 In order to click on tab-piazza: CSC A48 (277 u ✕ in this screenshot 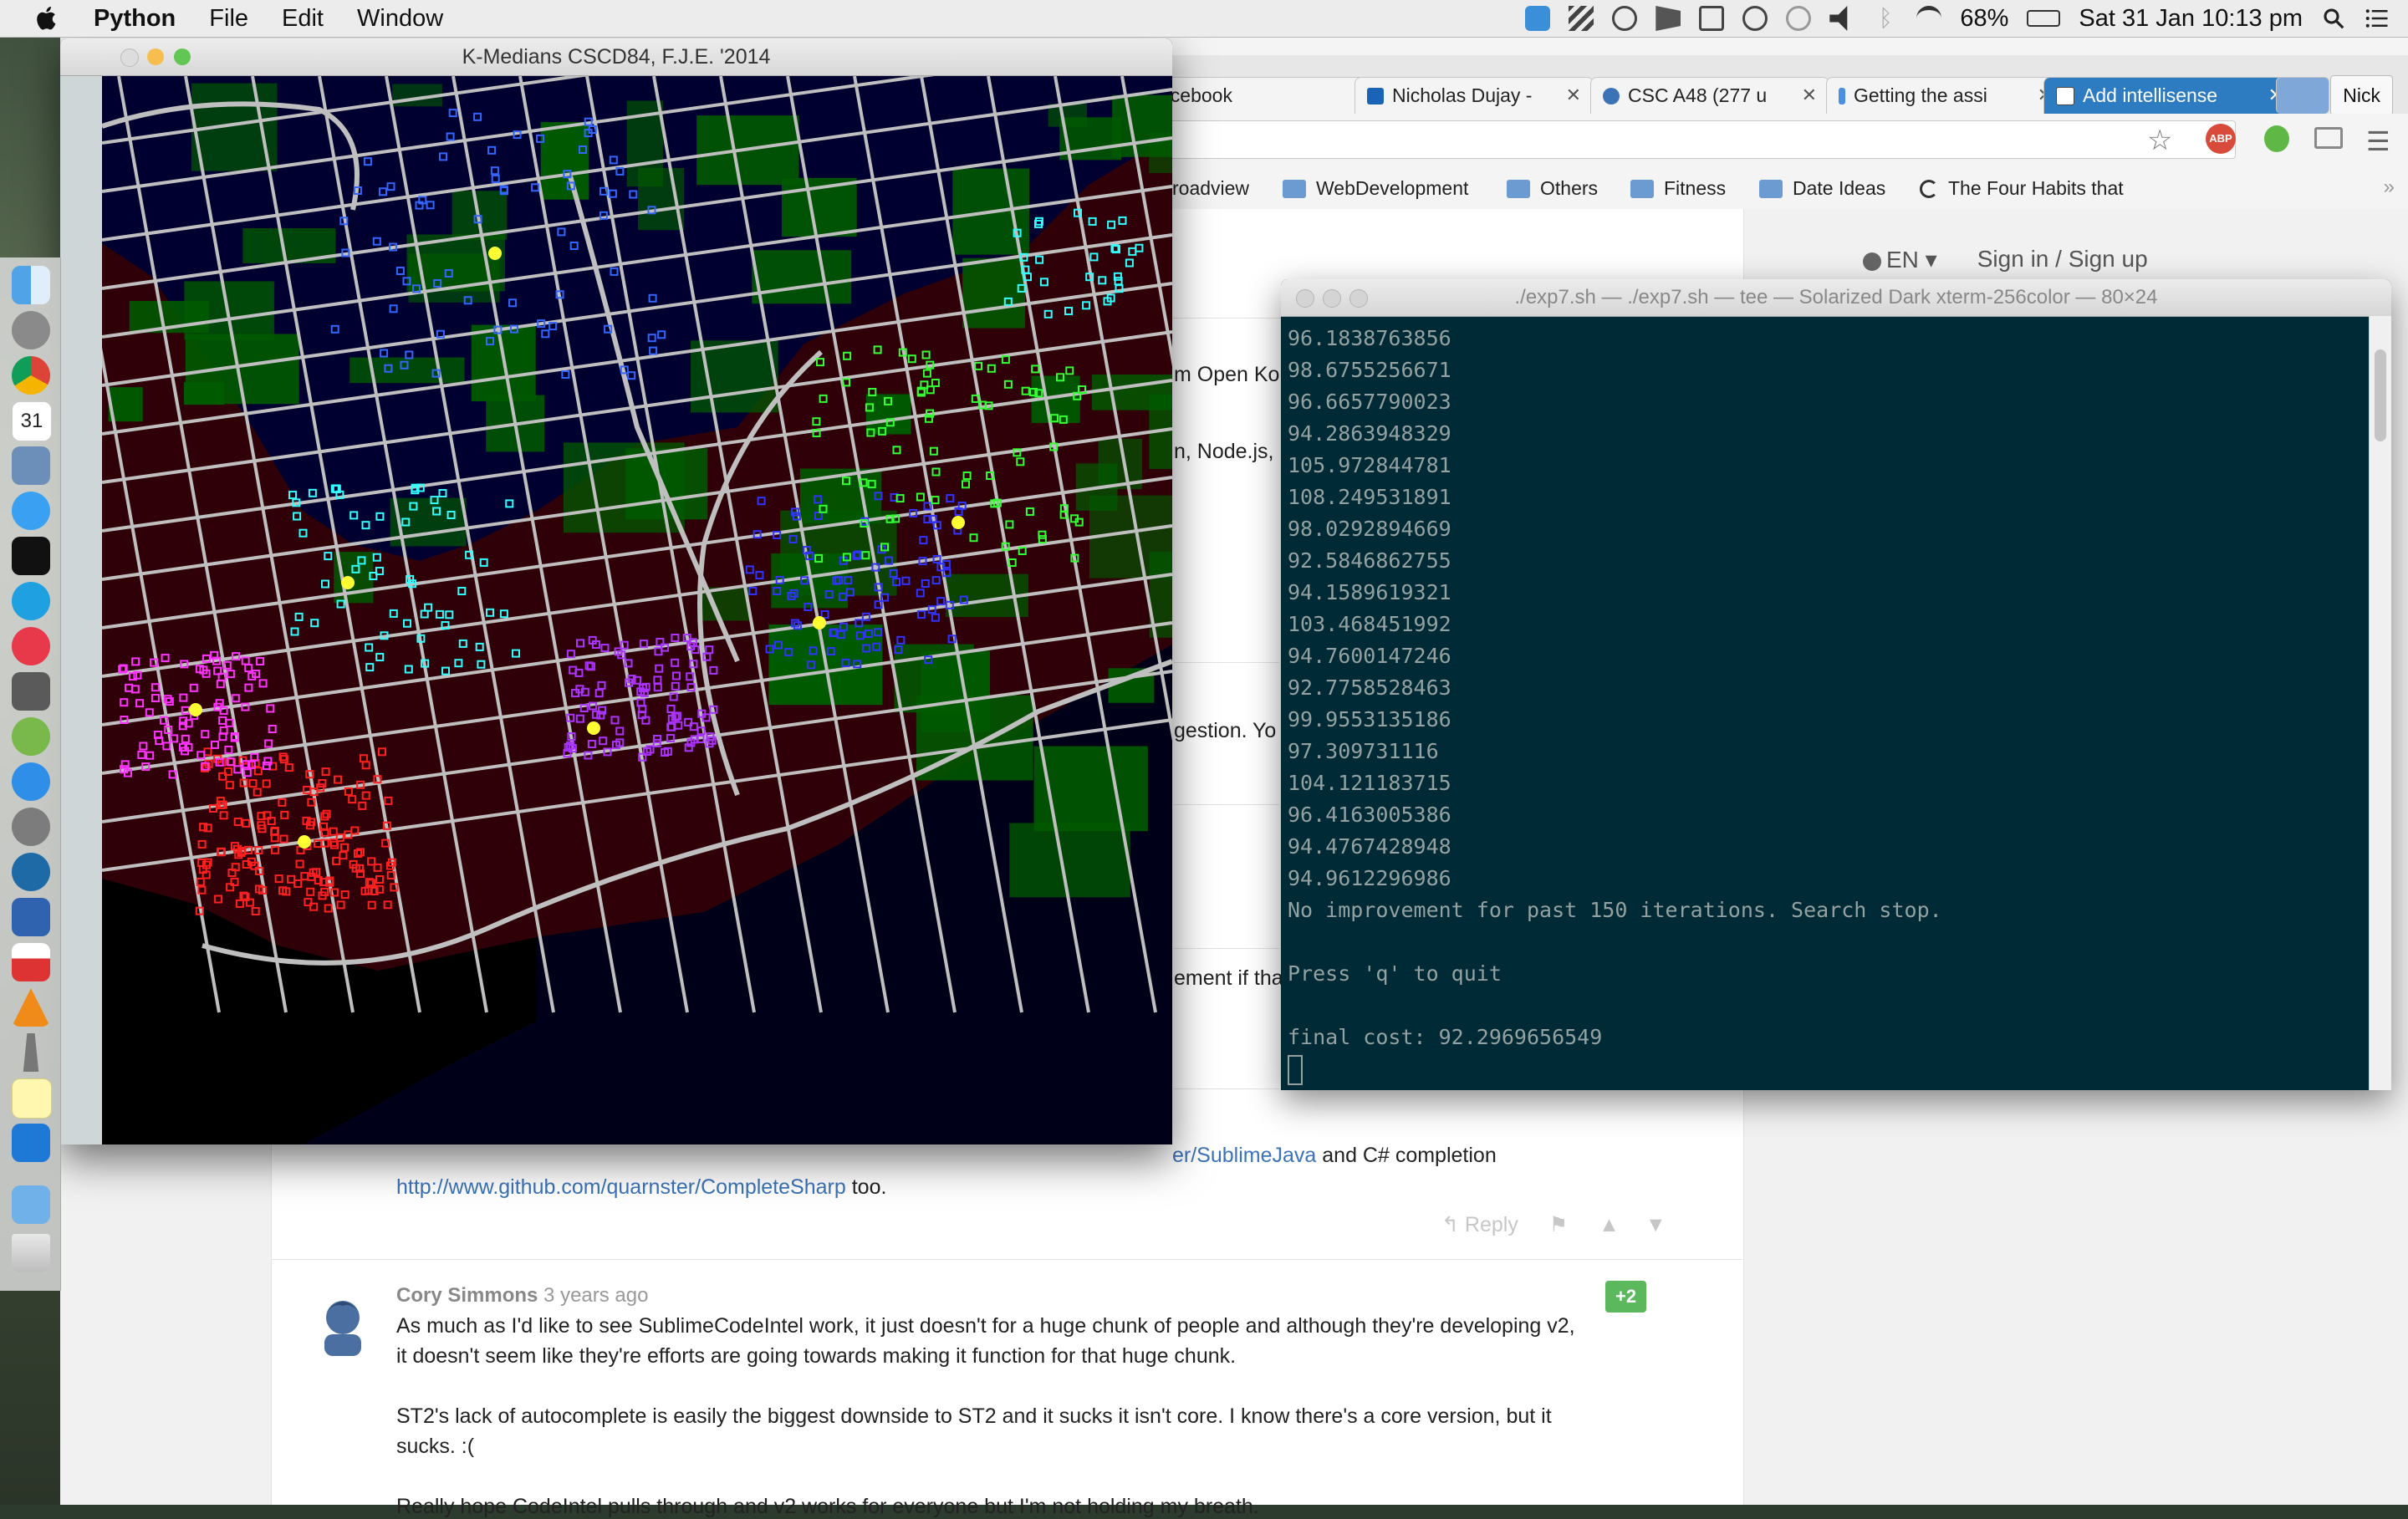, I will do `click(1710, 95)`.